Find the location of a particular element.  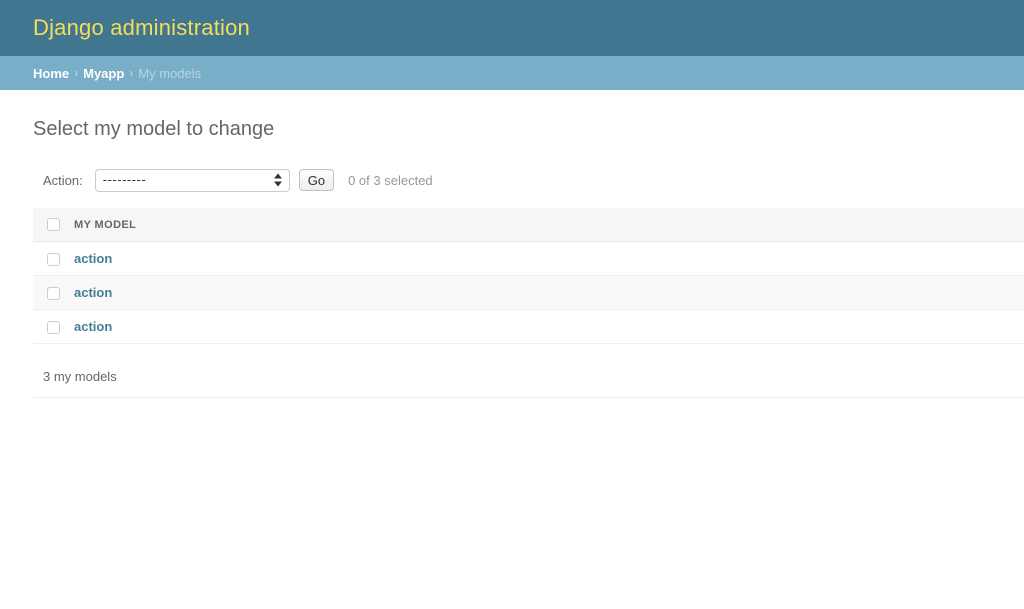

go-button: Go is located at coordinates (316, 180).